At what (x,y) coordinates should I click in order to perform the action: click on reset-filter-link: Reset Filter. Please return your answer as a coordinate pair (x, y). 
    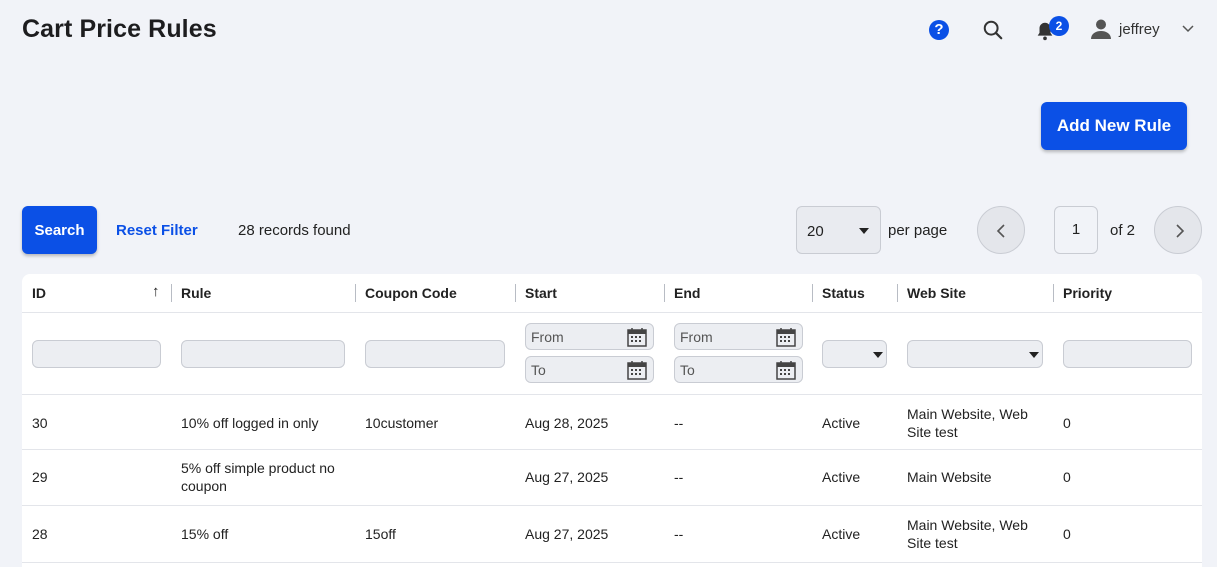
    Looking at the image, I should click on (157, 230).